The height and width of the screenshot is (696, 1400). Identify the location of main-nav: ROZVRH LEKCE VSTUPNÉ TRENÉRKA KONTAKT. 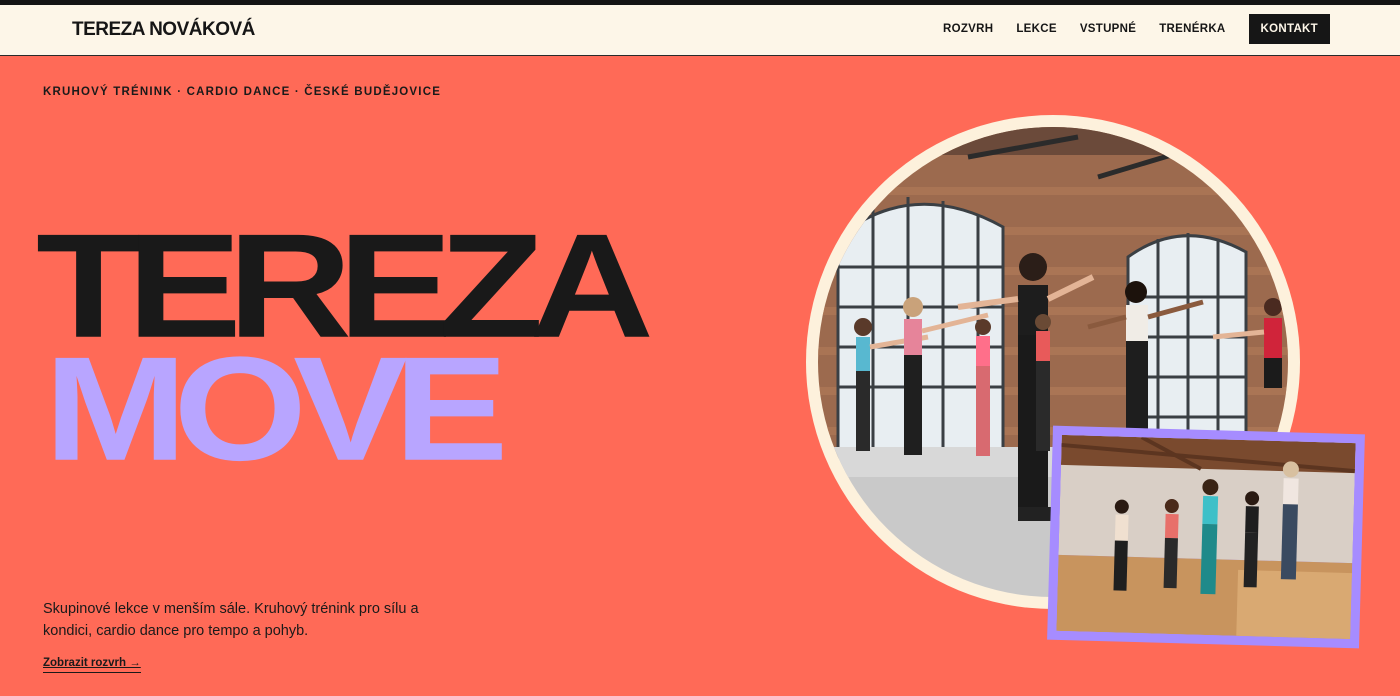
(1125, 29).